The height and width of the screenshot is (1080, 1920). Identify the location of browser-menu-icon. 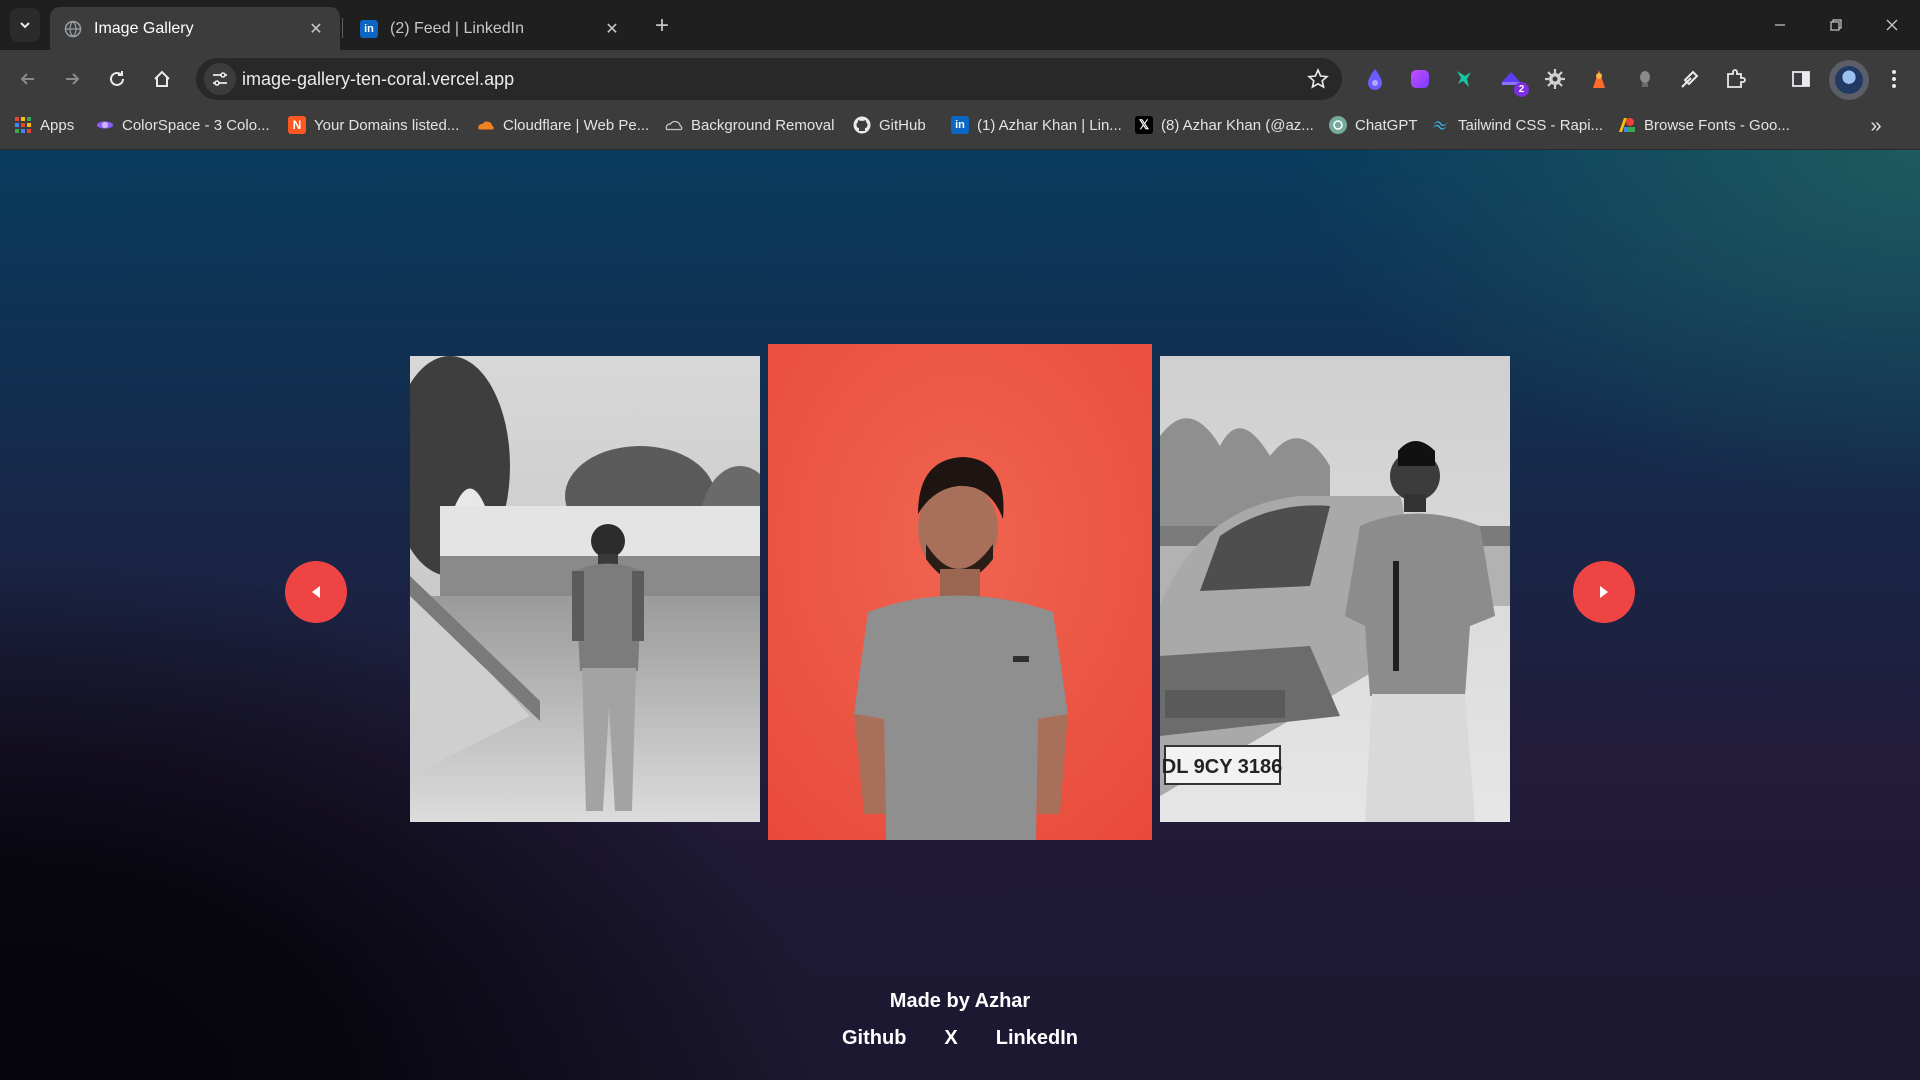
(1894, 79).